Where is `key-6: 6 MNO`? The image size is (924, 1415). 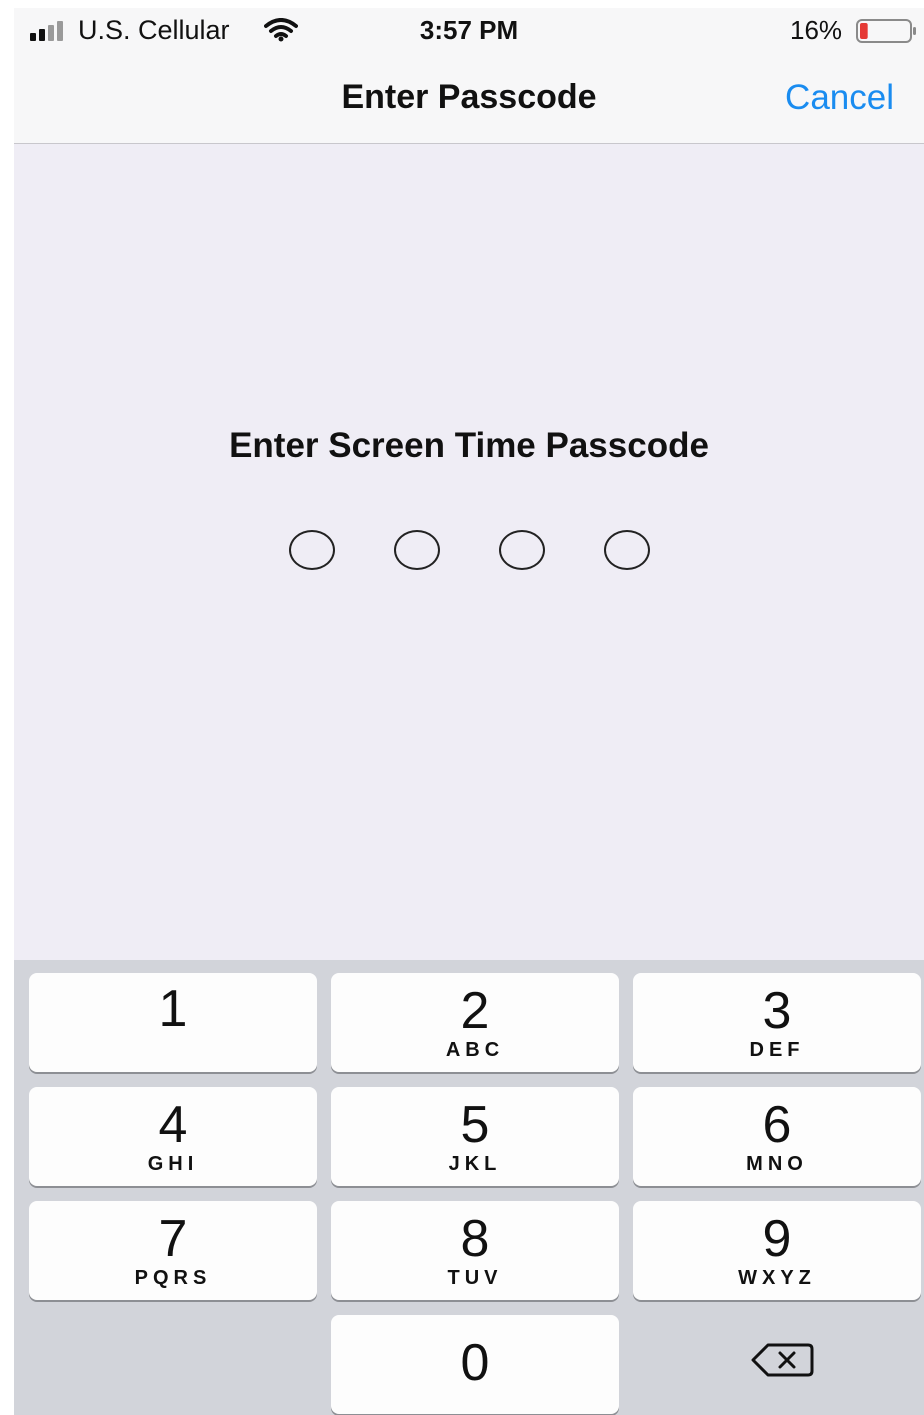
key-6: 6 MNO is located at coordinates (777, 1136).